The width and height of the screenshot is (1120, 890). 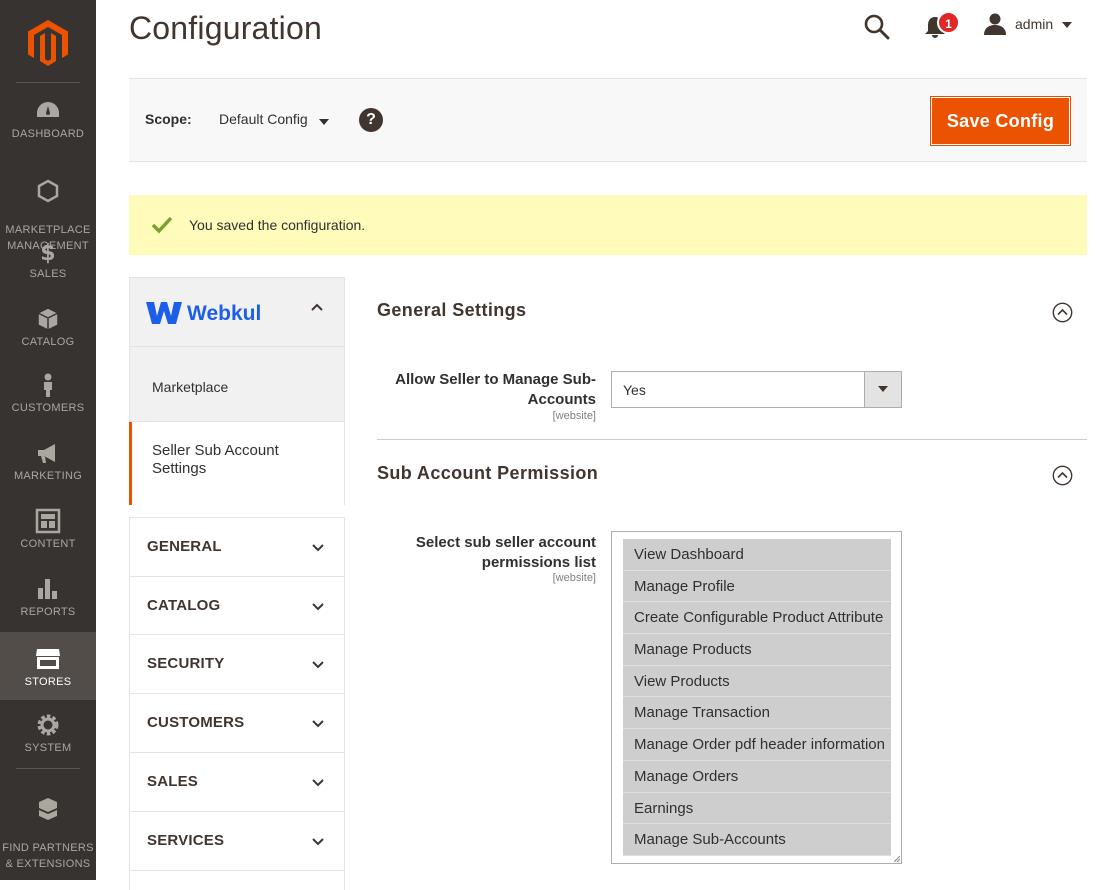 What do you see at coordinates (48, 385) in the screenshot?
I see `person-icon` at bounding box center [48, 385].